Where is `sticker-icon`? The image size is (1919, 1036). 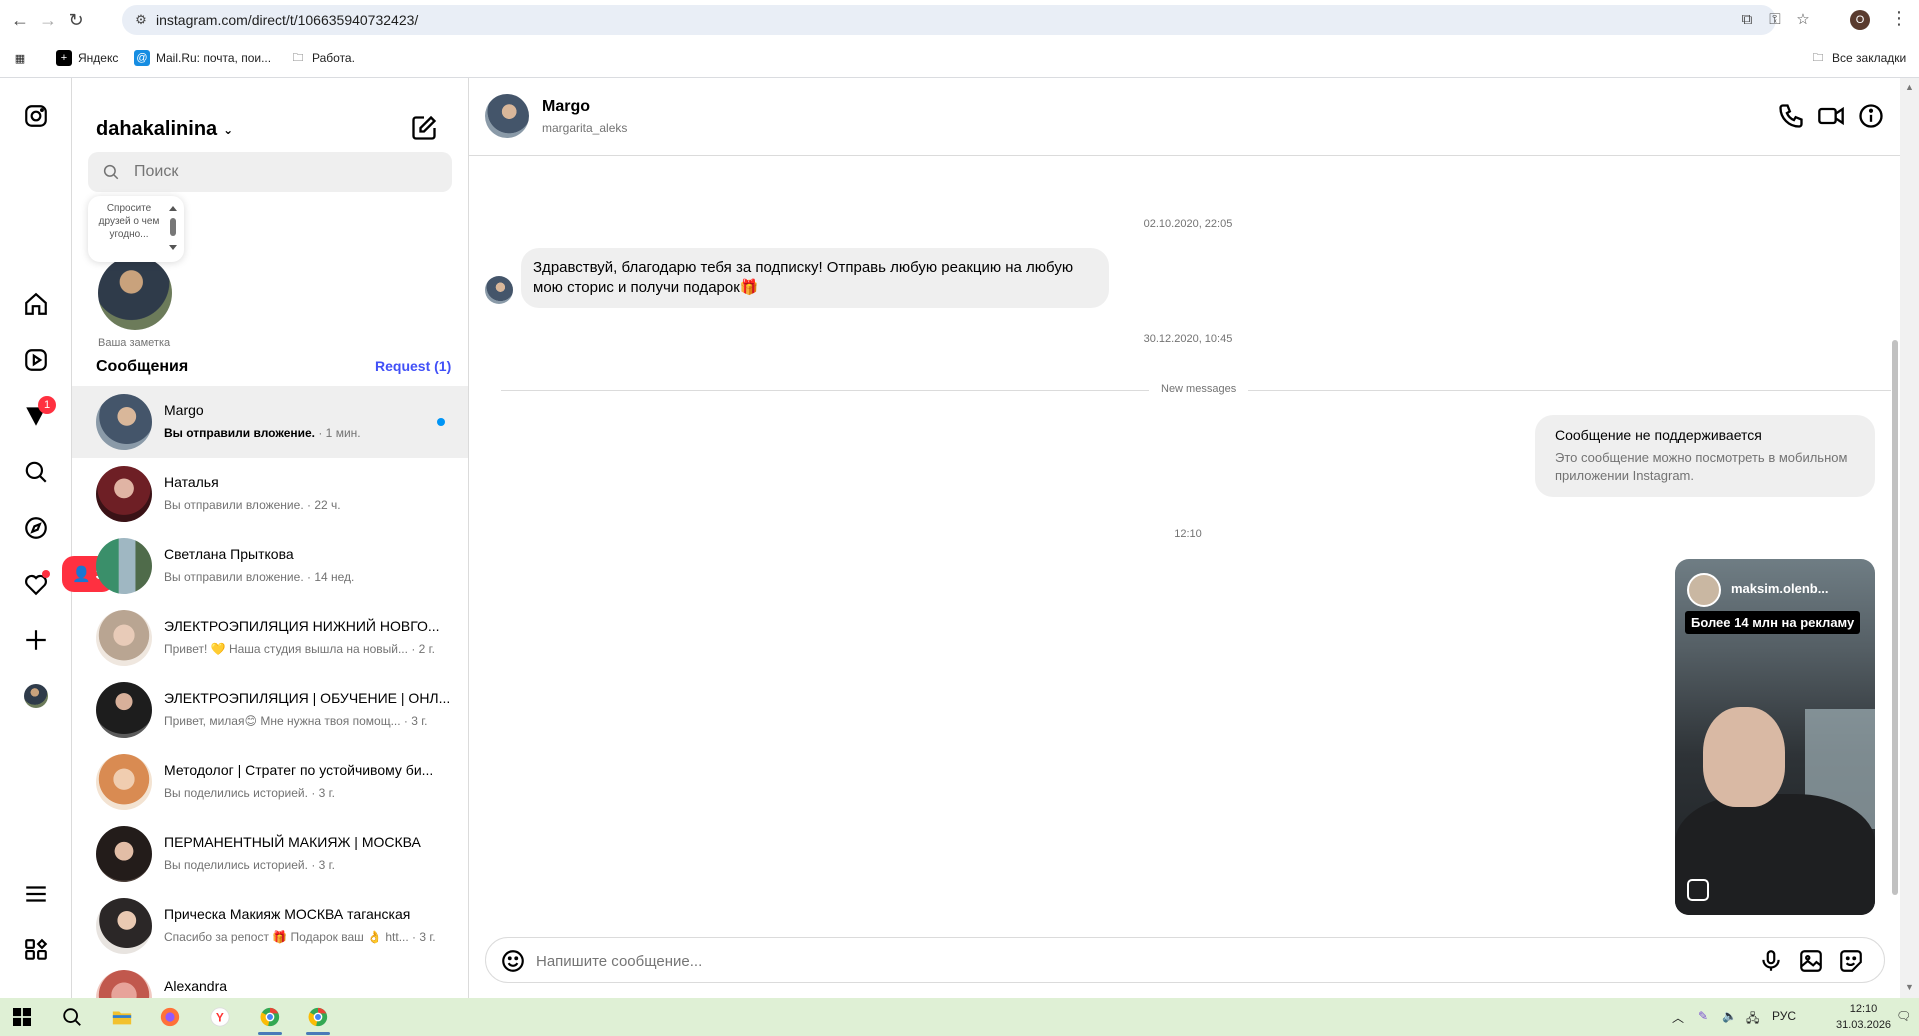 sticker-icon is located at coordinates (1851, 961).